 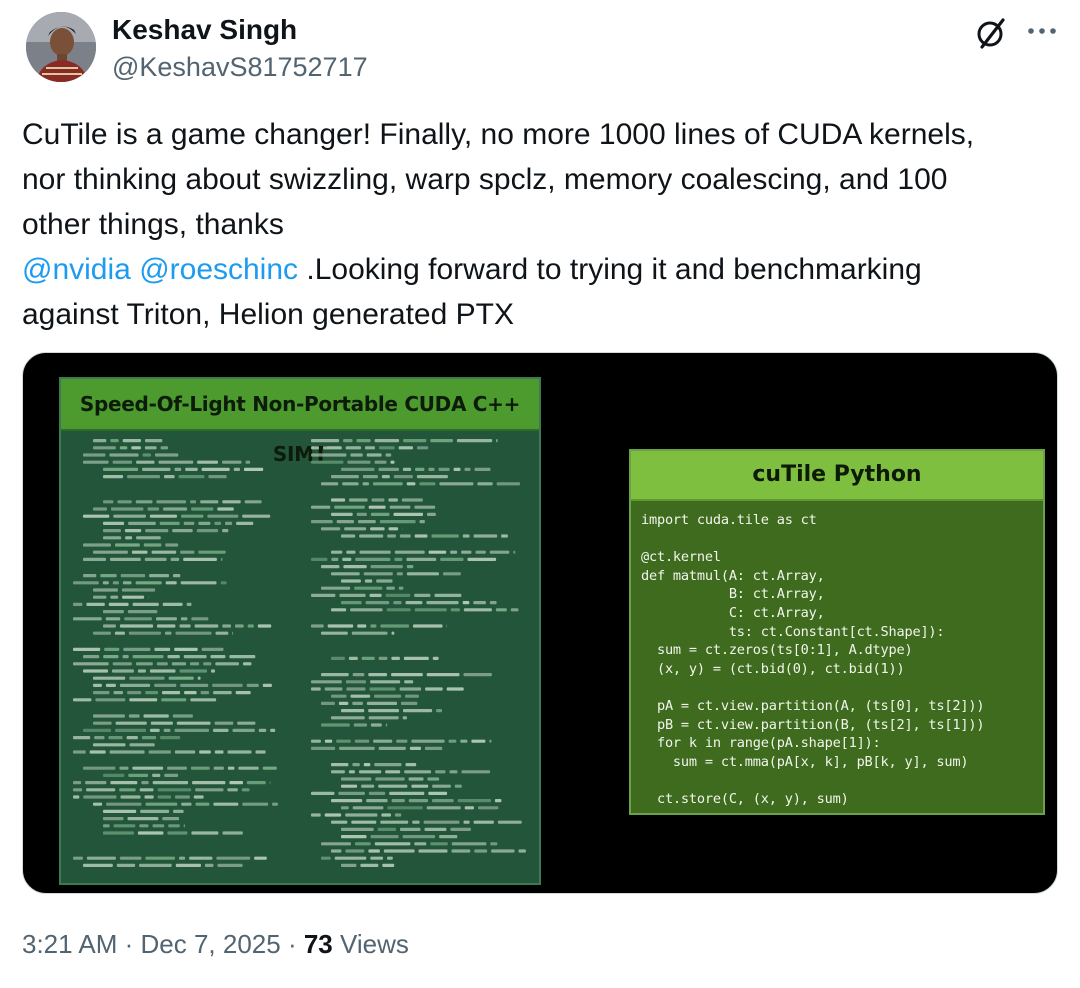 What do you see at coordinates (211, 944) in the screenshot?
I see `tweet-date: Dec 7, 2025` at bounding box center [211, 944].